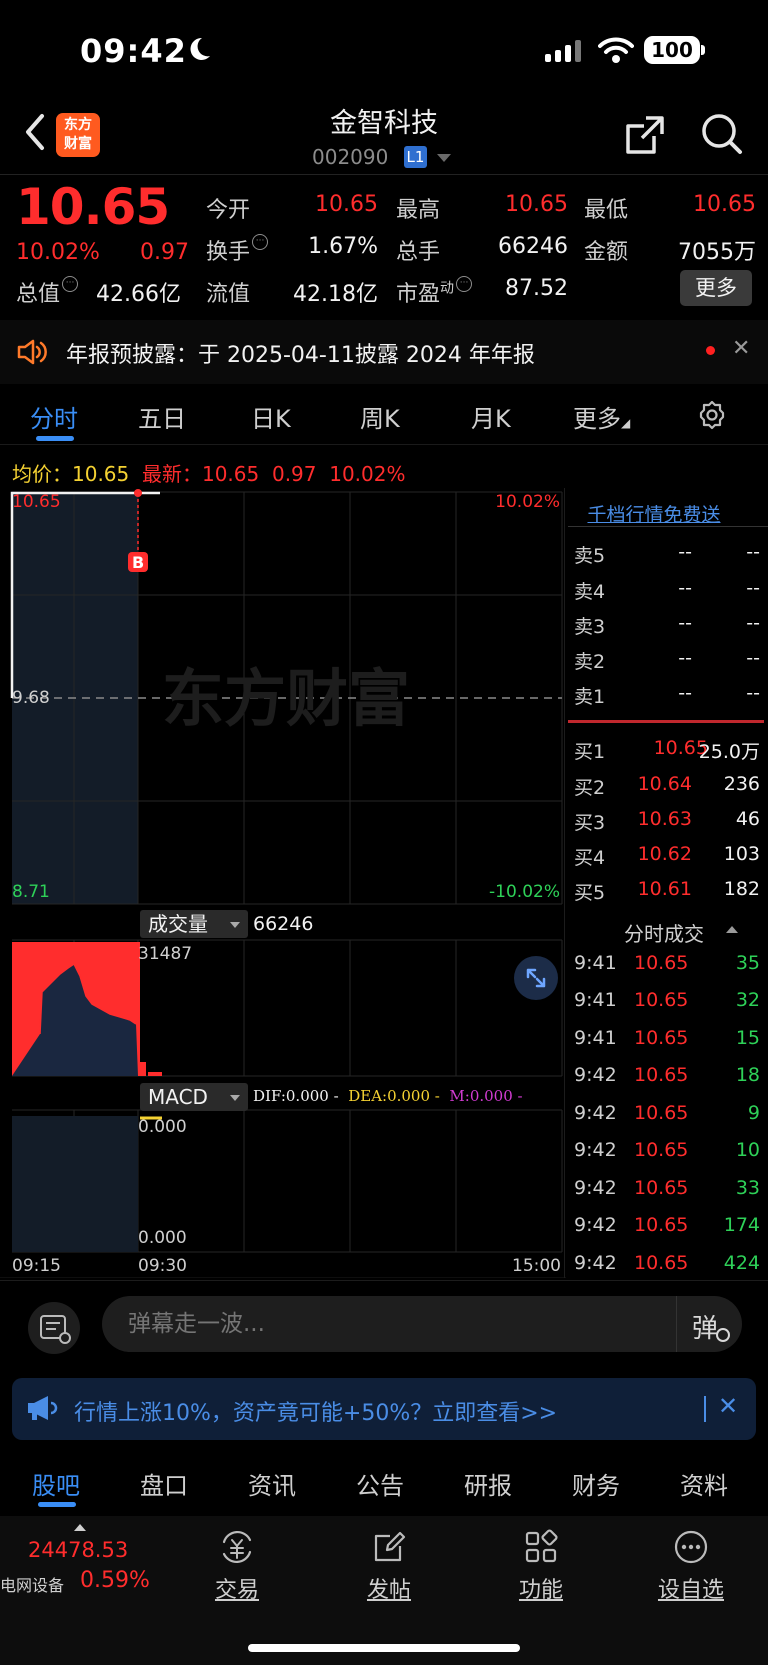  What do you see at coordinates (178, 1097) in the screenshot?
I see `macd-indicator-label: MACD` at bounding box center [178, 1097].